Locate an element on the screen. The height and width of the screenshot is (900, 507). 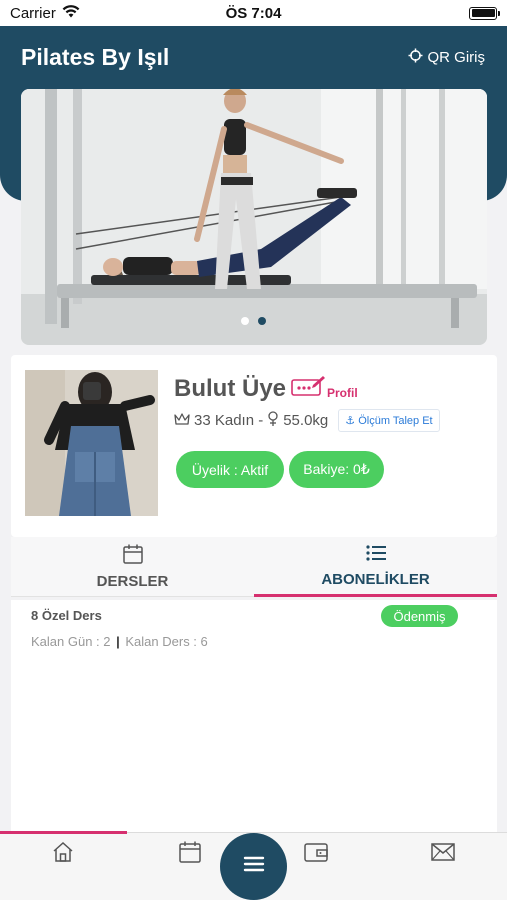
tab-subscriptions: ABONELİKLER is located at coordinates (375, 567).